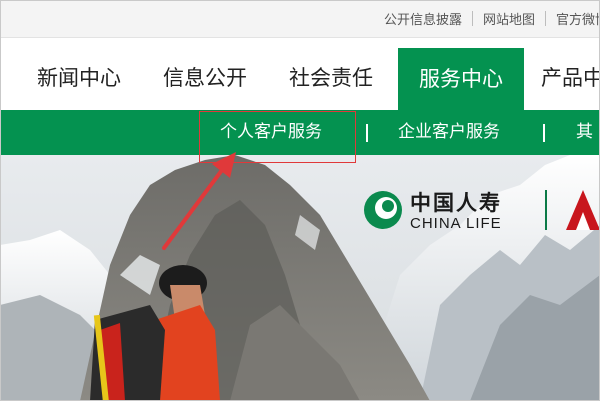 This screenshot has height=401, width=600. I want to click on subnav-enterprise-service: 企业客户服务, so click(449, 132).